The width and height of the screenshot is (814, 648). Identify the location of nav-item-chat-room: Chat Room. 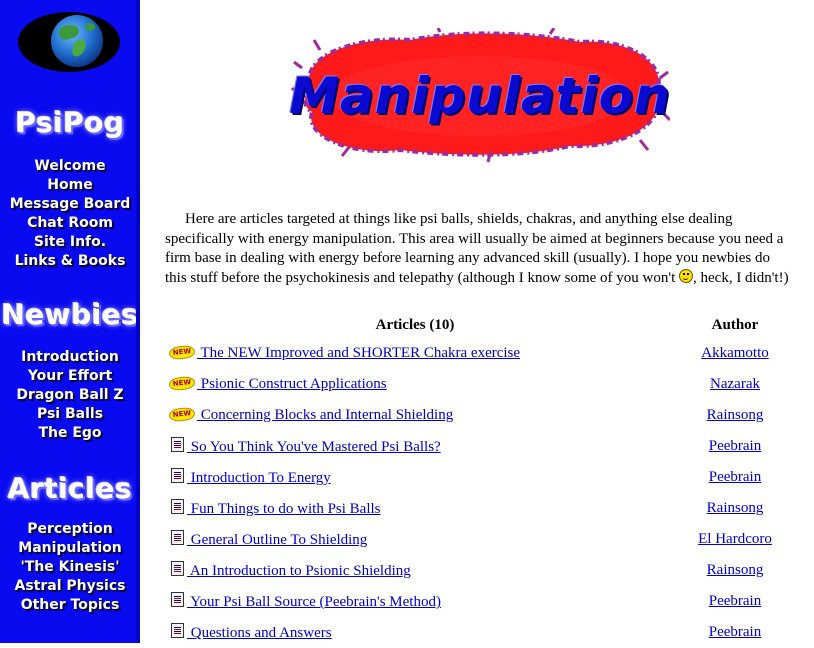
(70, 223).